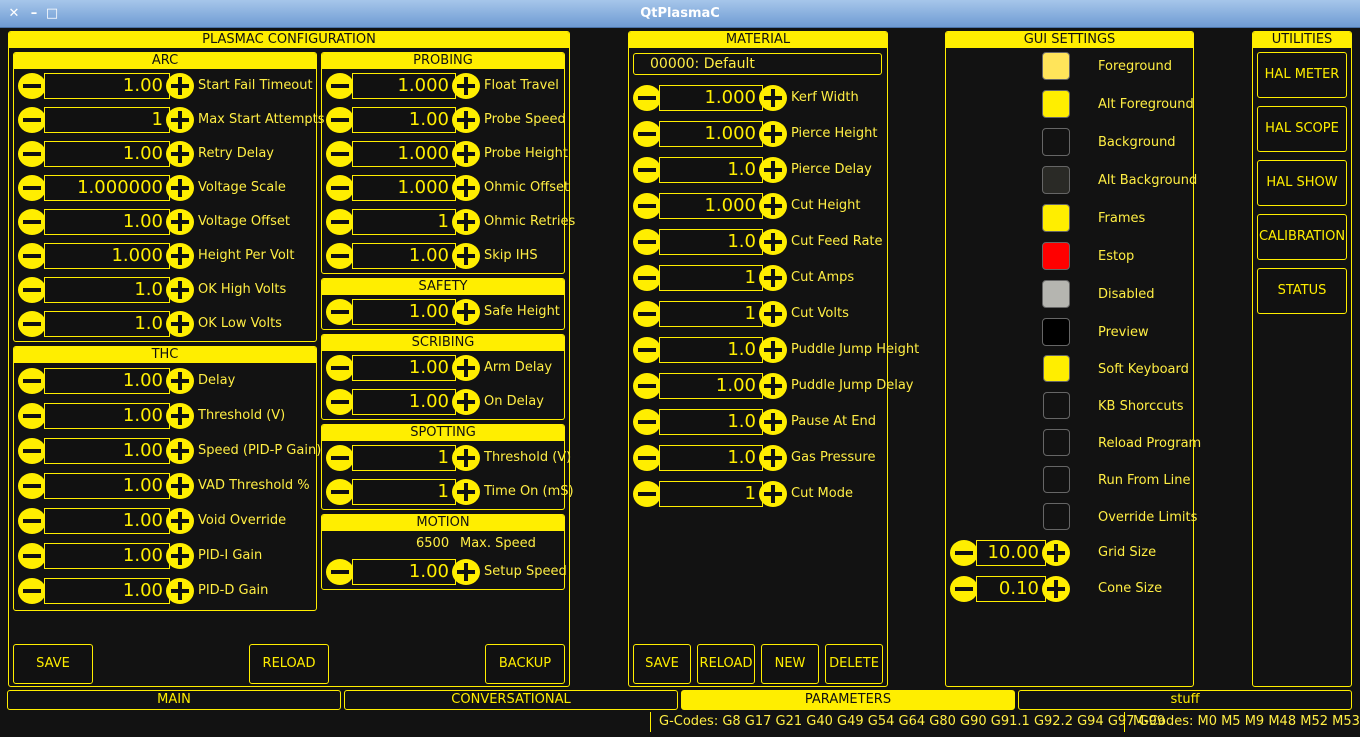  I want to click on utility-button: STATUS, so click(1302, 291).